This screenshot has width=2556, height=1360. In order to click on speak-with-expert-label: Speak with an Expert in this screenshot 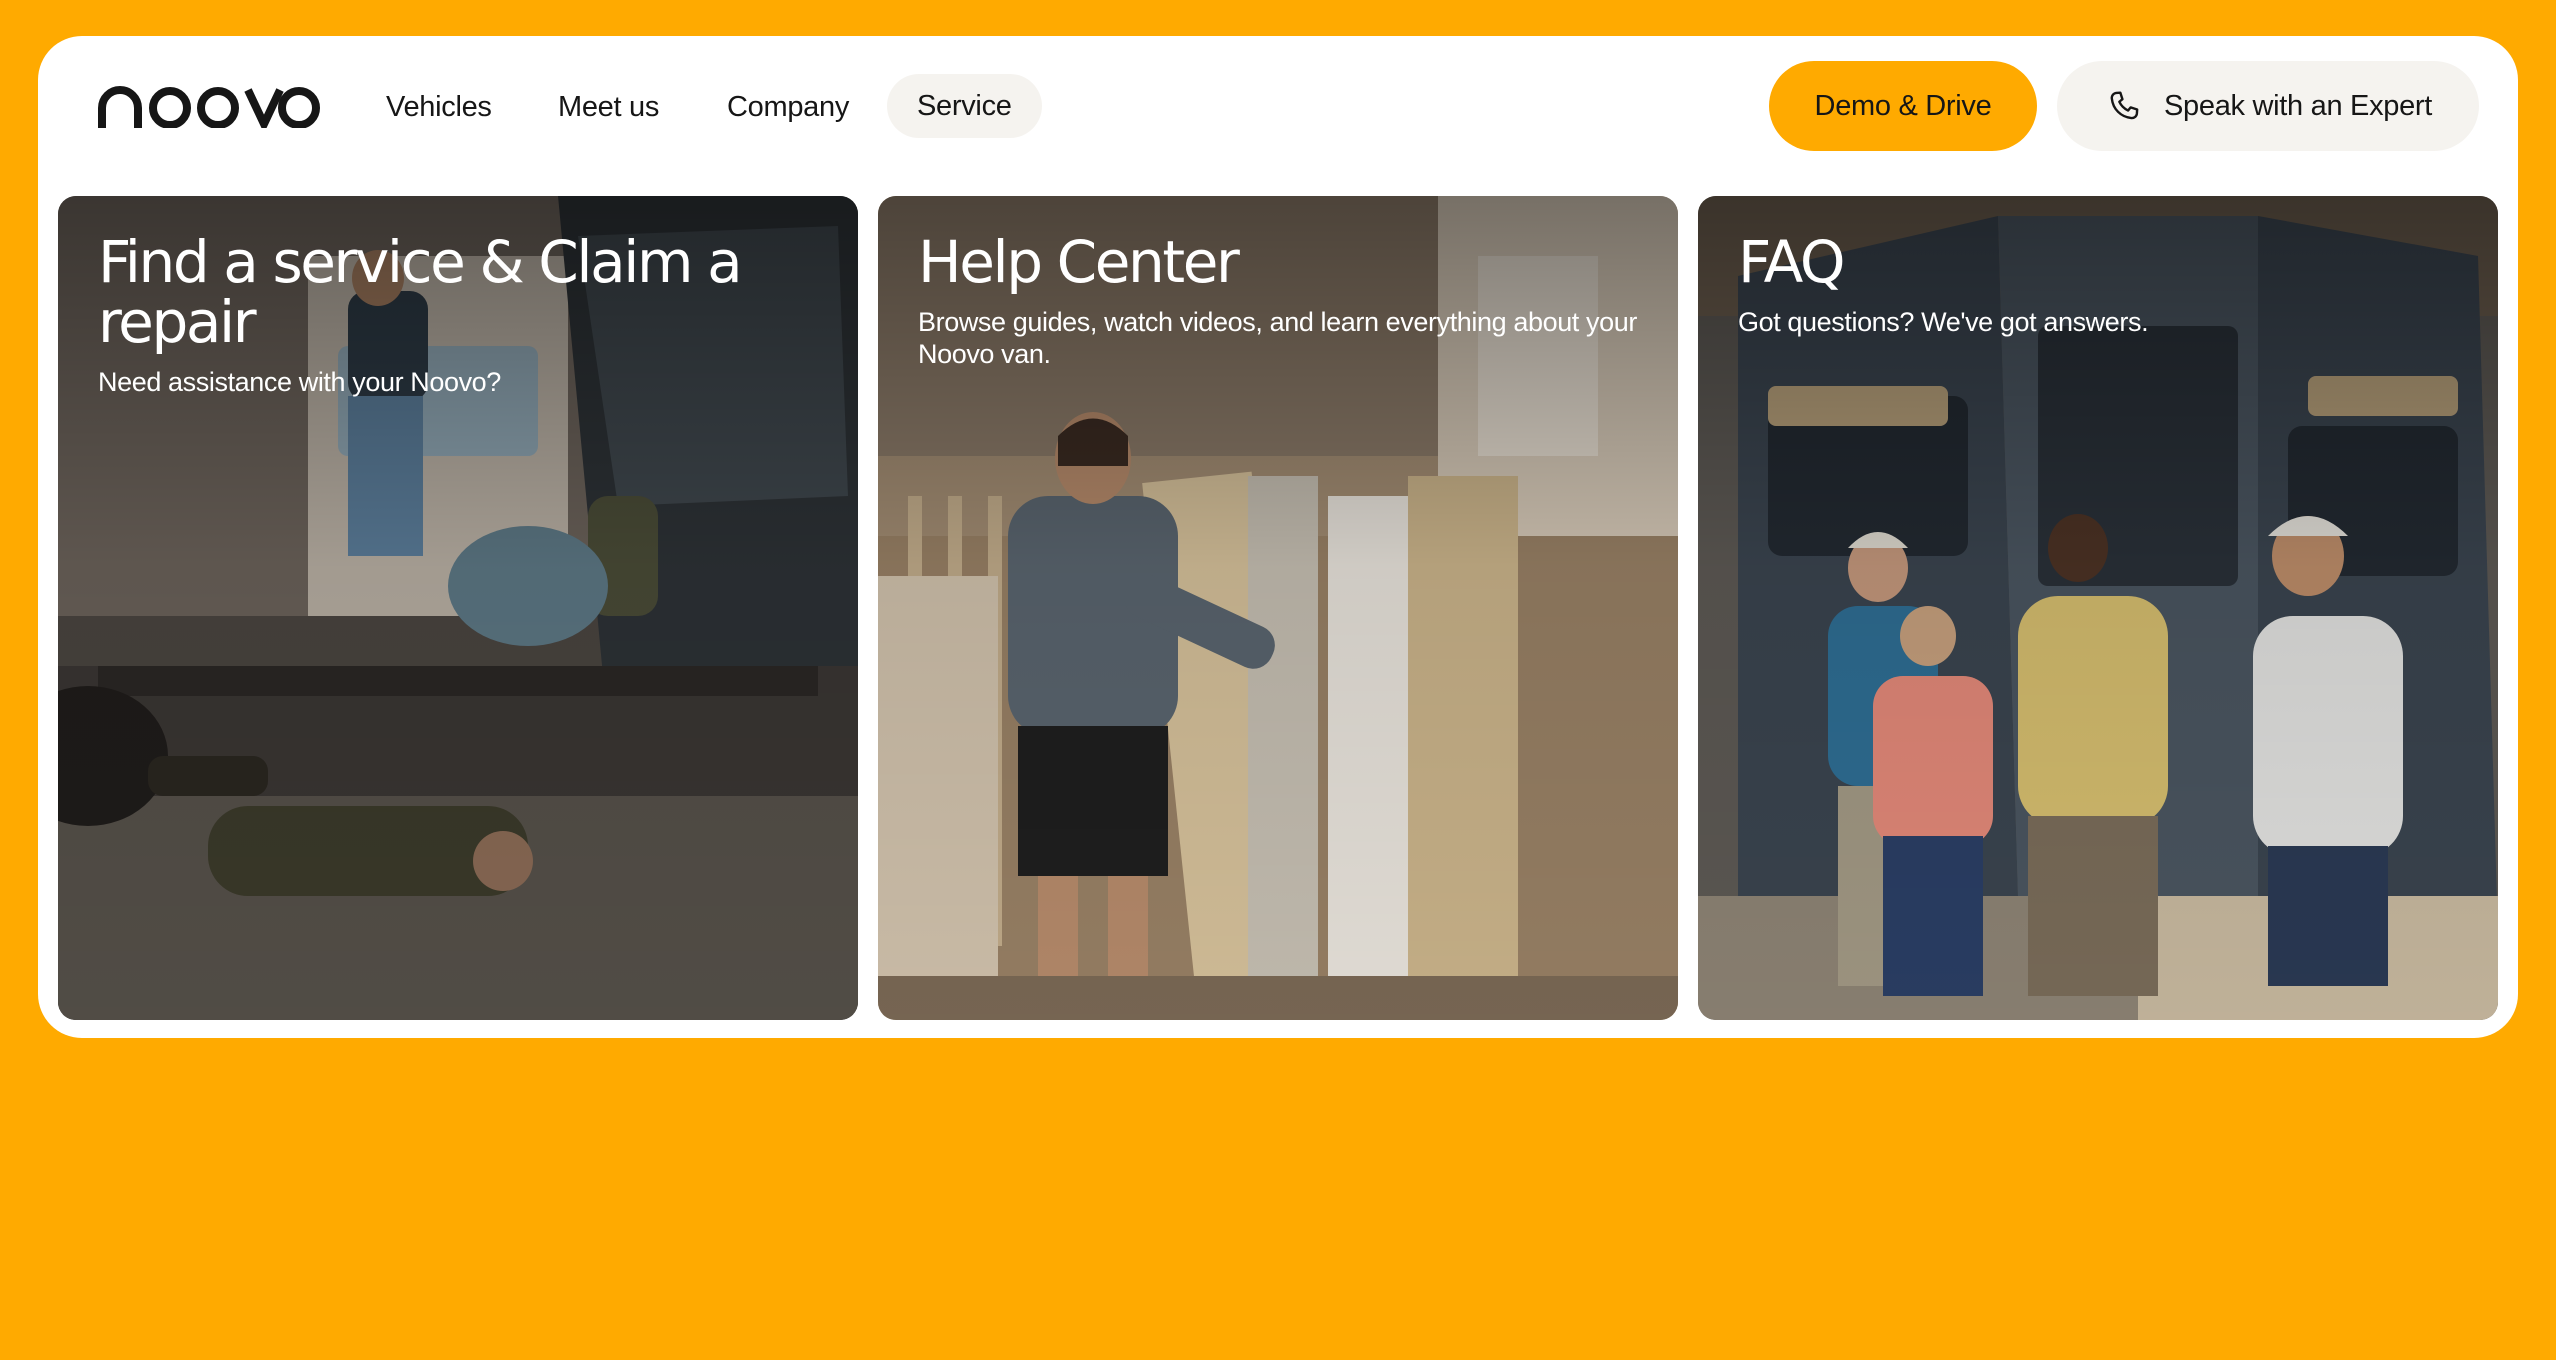, I will do `click(2298, 106)`.